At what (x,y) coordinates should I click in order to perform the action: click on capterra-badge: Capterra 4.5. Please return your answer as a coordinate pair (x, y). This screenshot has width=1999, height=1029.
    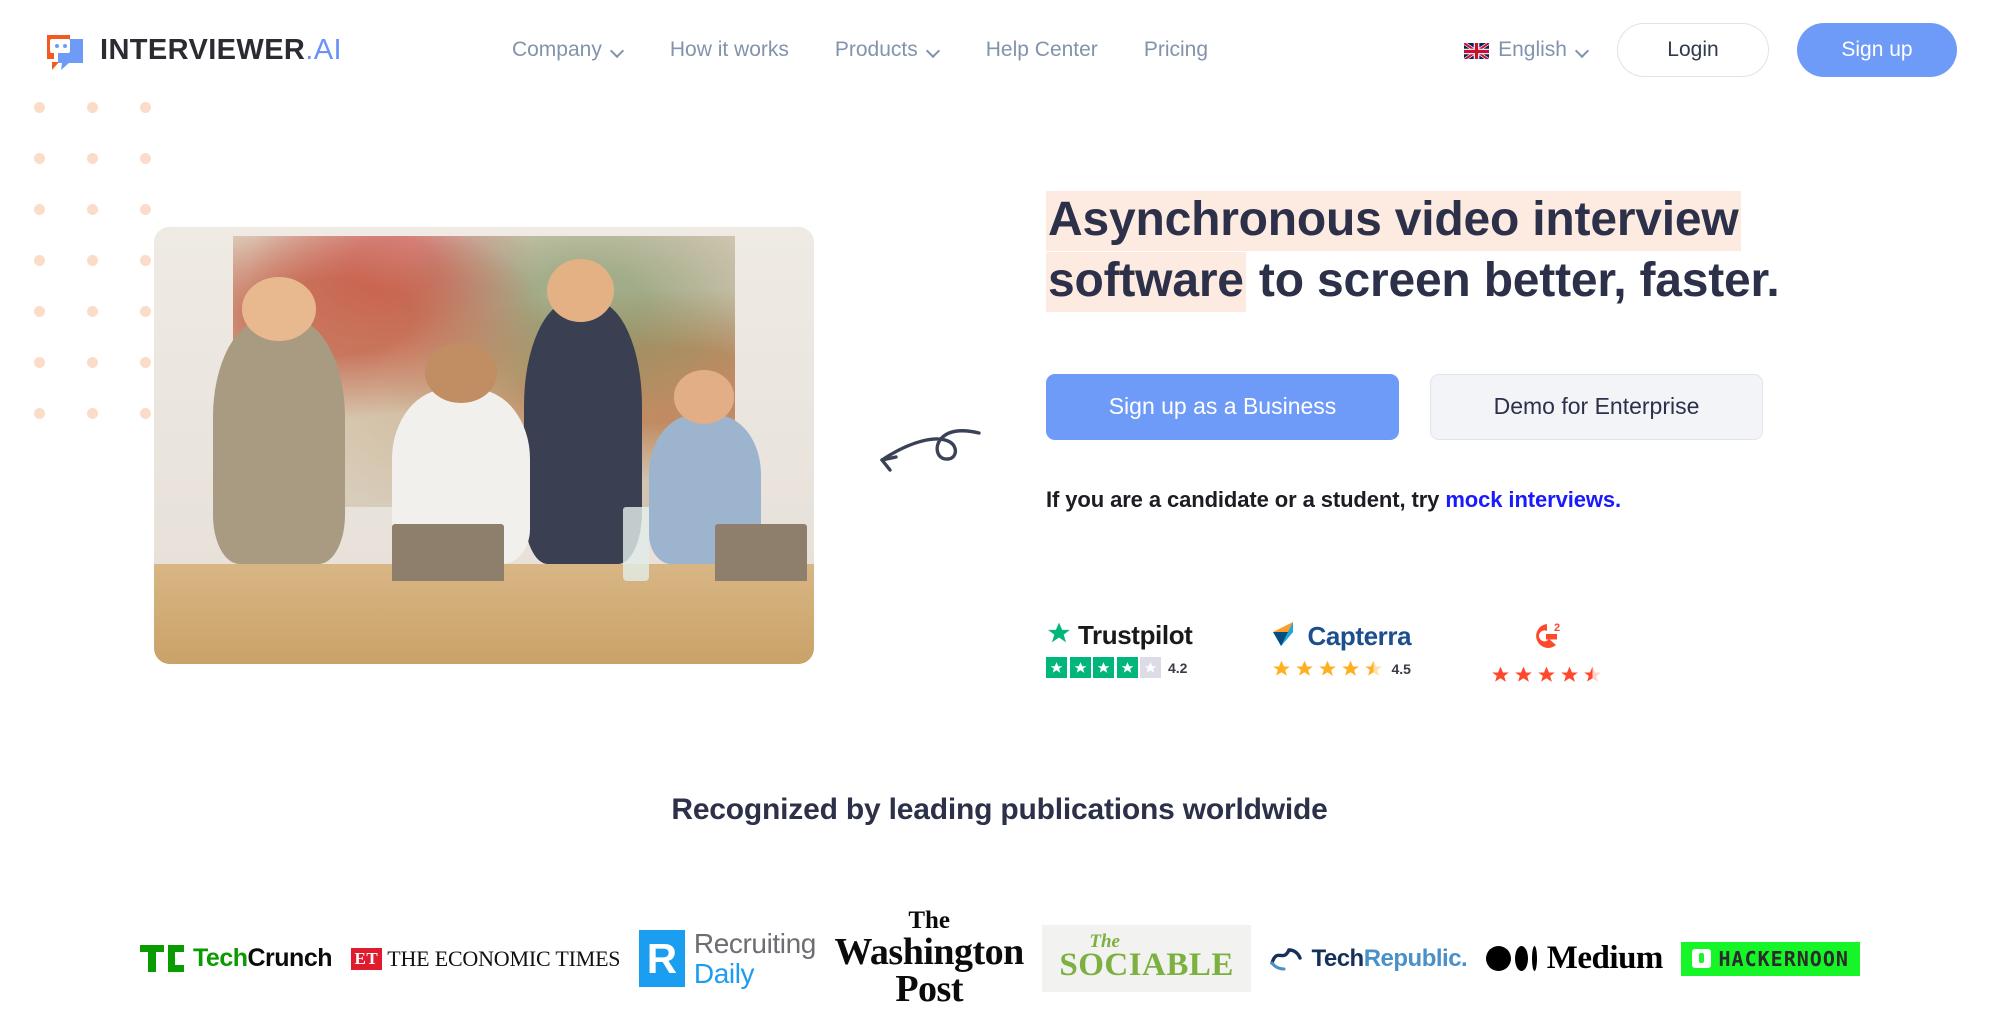
    Looking at the image, I should click on (1341, 649).